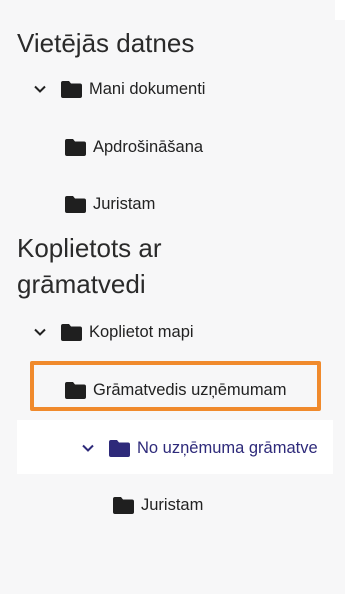 Image resolution: width=345 pixels, height=594 pixels. Describe the element at coordinates (148, 146) in the screenshot. I see `tree-item-label: Apdrošināšana` at that location.